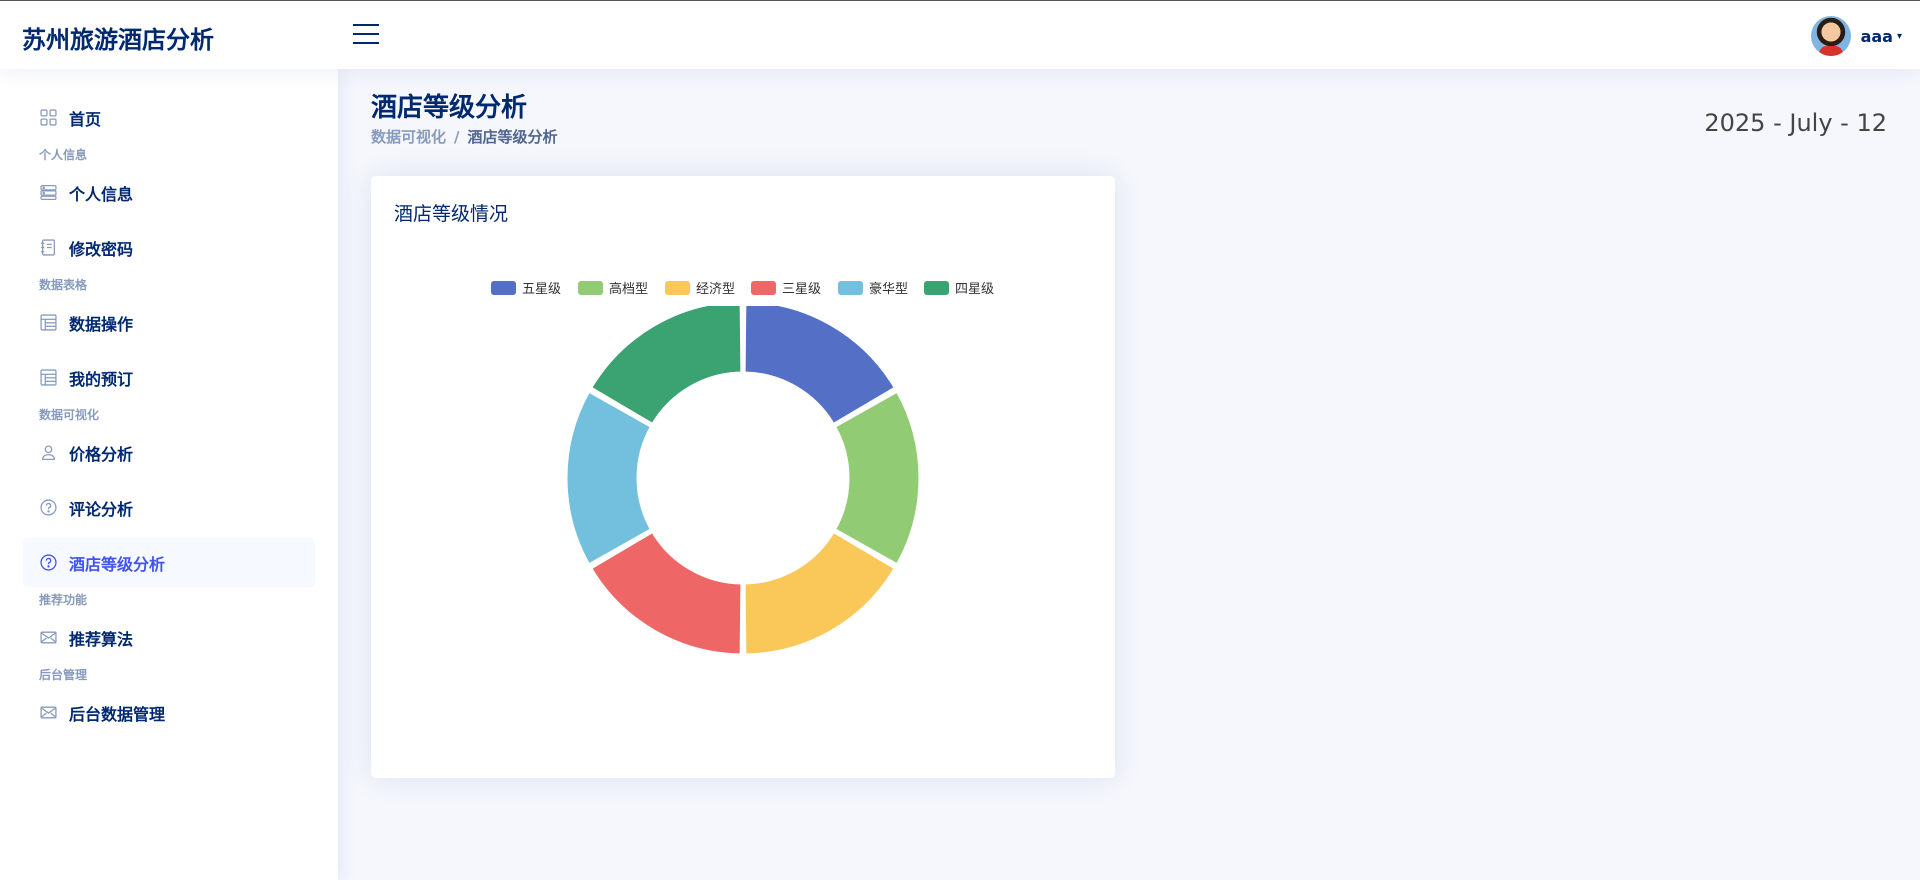 This screenshot has width=1920, height=880. What do you see at coordinates (117, 714) in the screenshot?
I see `sidebar-item-label: 后台数据管理` at bounding box center [117, 714].